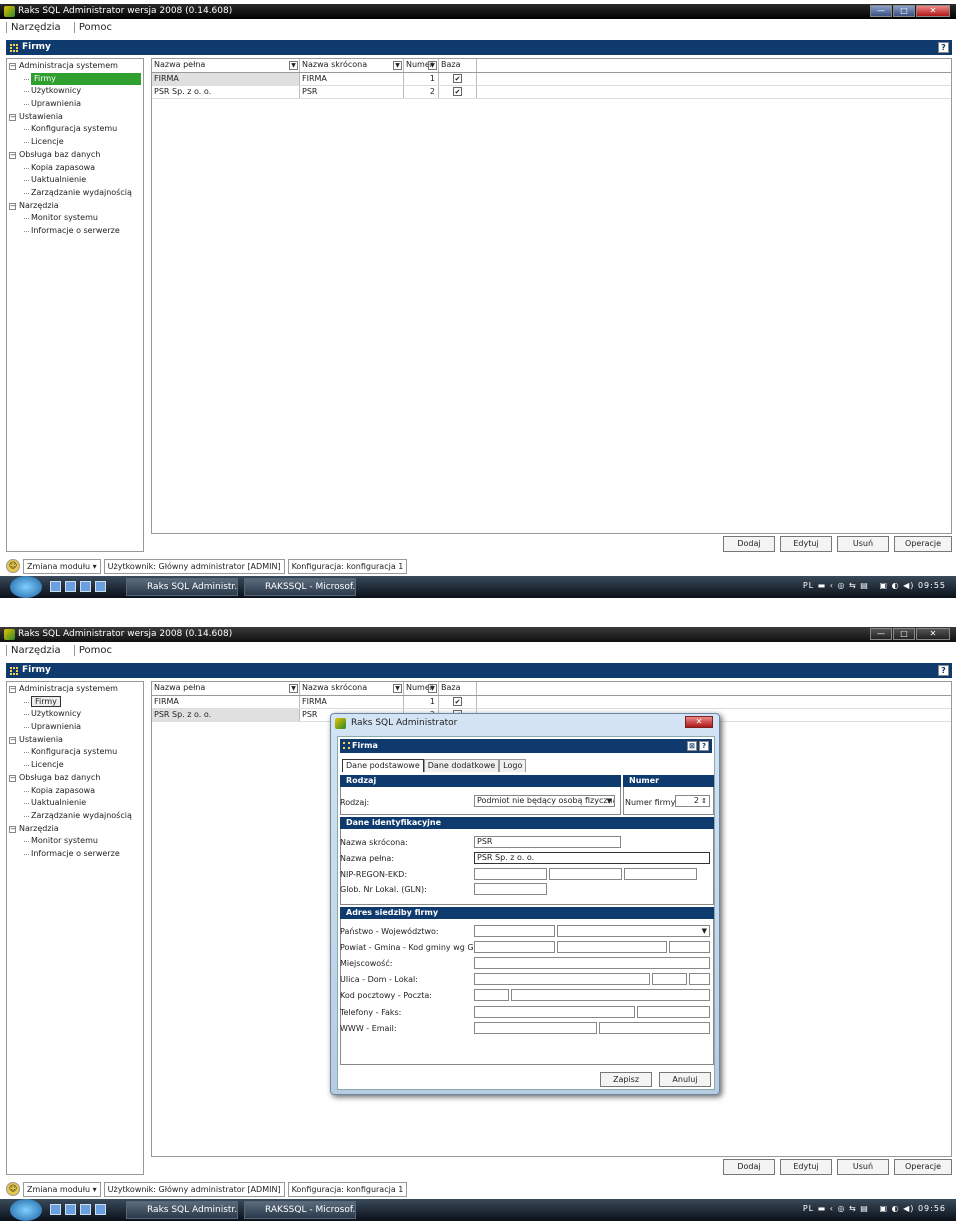 The height and width of the screenshot is (1226, 960). Describe the element at coordinates (75, 765) in the screenshot. I see `tree-node-licenses: Licencje` at that location.